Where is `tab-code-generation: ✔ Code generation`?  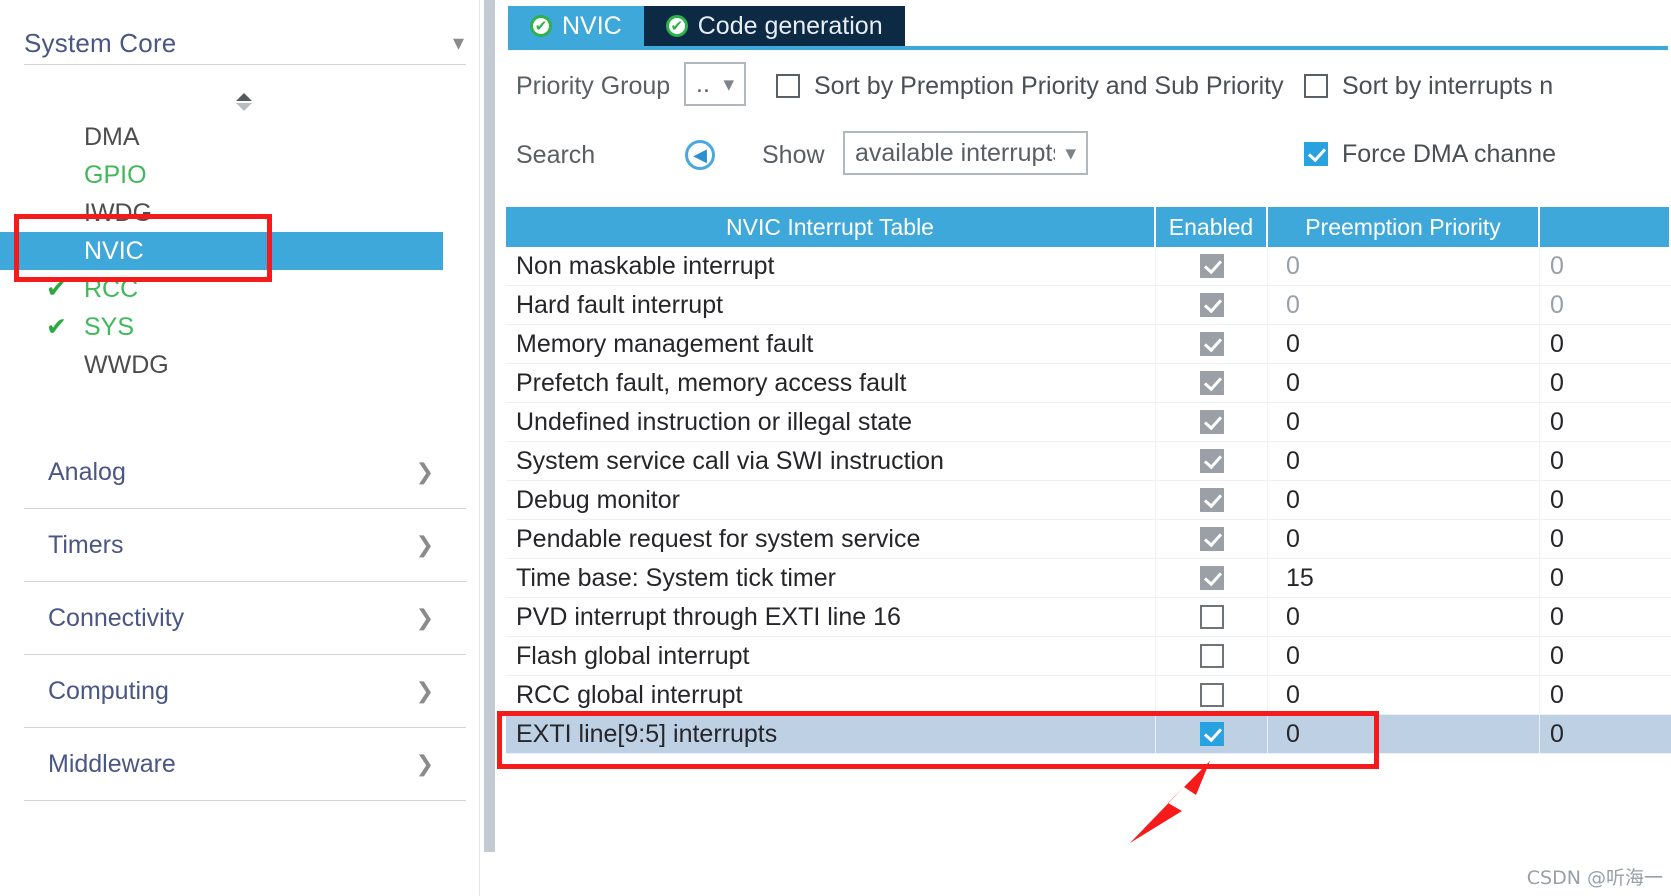 tab-code-generation: ✔ Code generation is located at coordinates (774, 26).